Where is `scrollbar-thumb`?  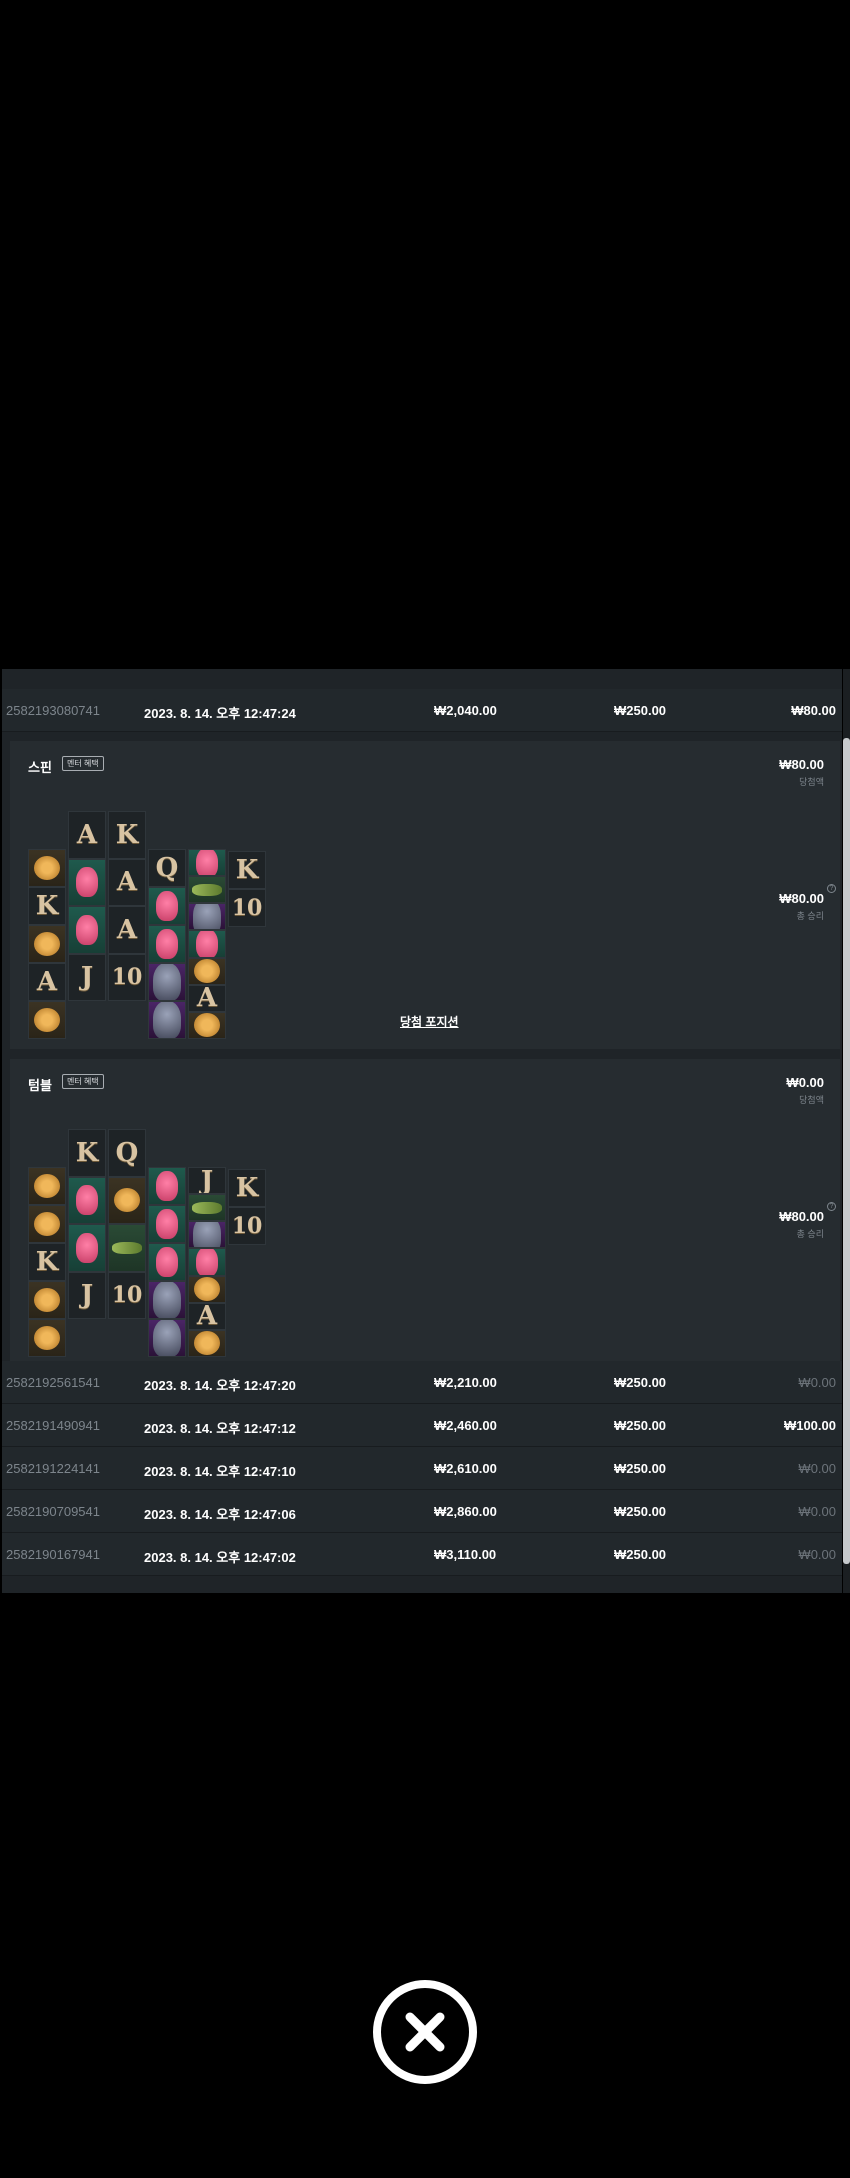 scrollbar-thumb is located at coordinates (846, 1151).